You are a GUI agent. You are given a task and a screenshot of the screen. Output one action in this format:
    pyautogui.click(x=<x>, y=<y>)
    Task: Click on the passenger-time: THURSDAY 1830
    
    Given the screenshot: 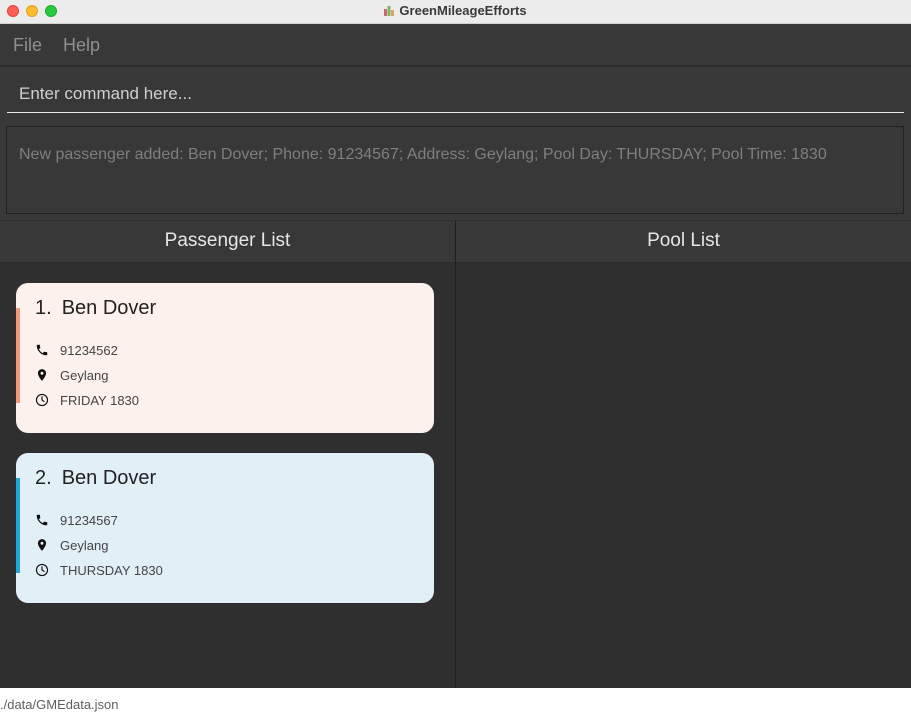 What is the action you would take?
    pyautogui.click(x=111, y=570)
    